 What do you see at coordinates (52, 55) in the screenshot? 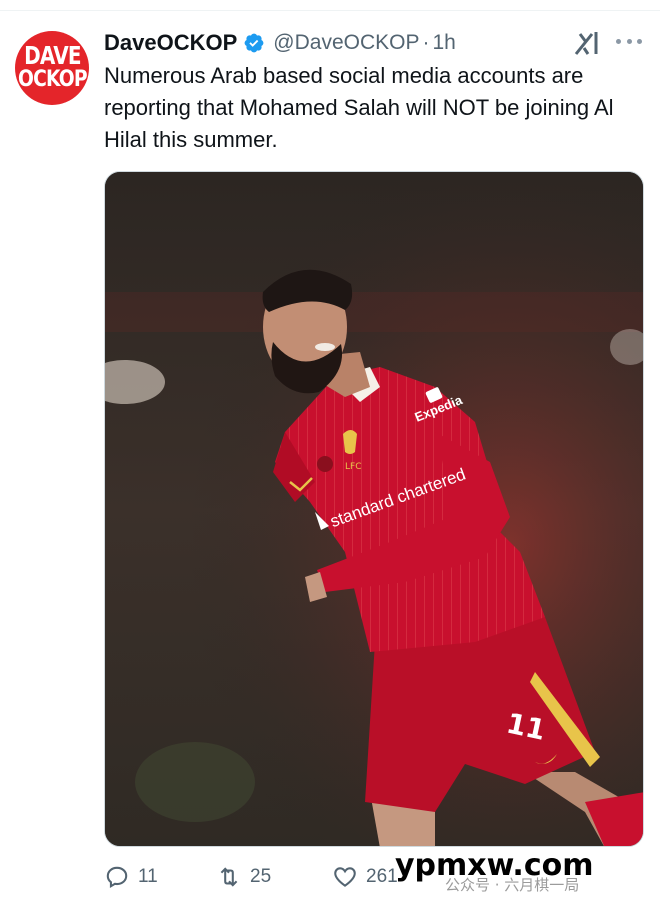
I see `avatar-line-1: DAVE` at bounding box center [52, 55].